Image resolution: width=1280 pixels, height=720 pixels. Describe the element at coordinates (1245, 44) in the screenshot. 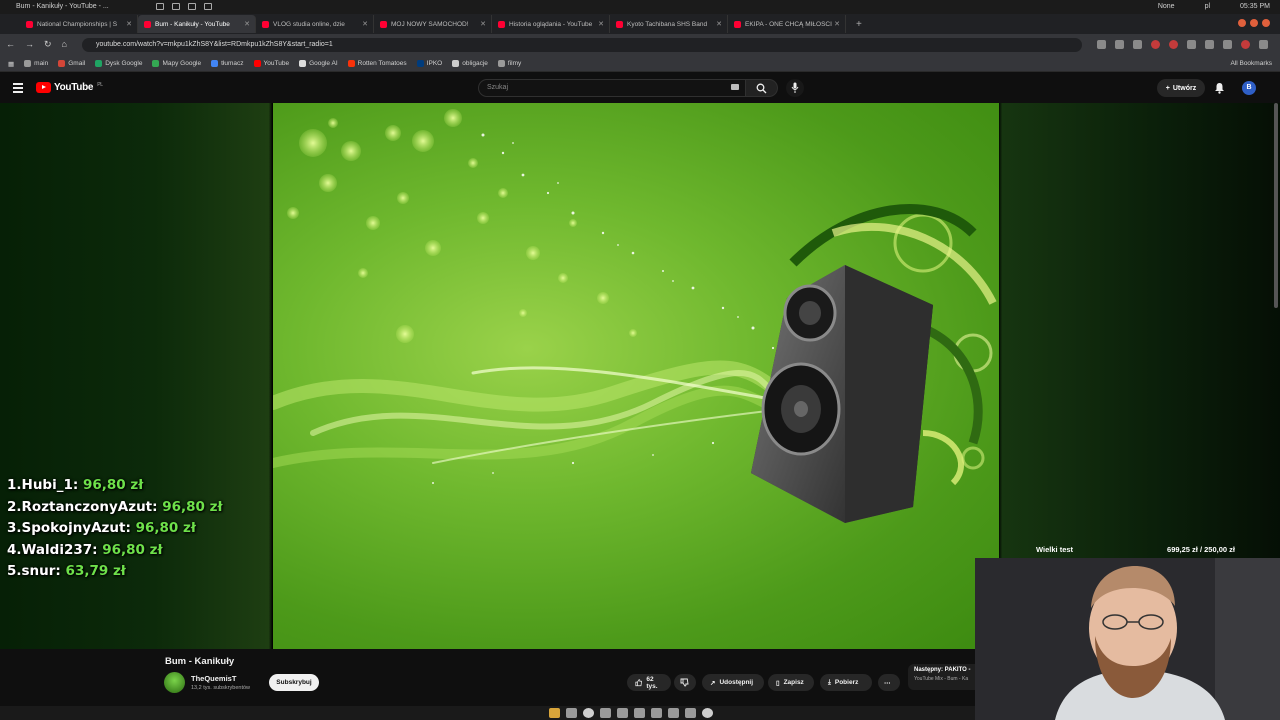

I see `profile-icon` at that location.